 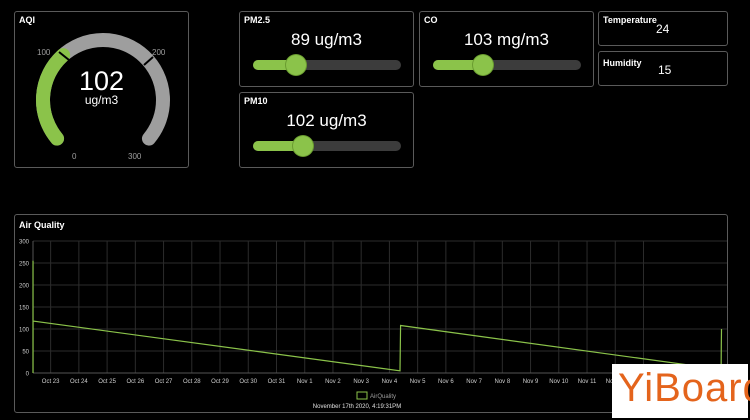 I want to click on x-tick-label: Oct 26, so click(x=135, y=382).